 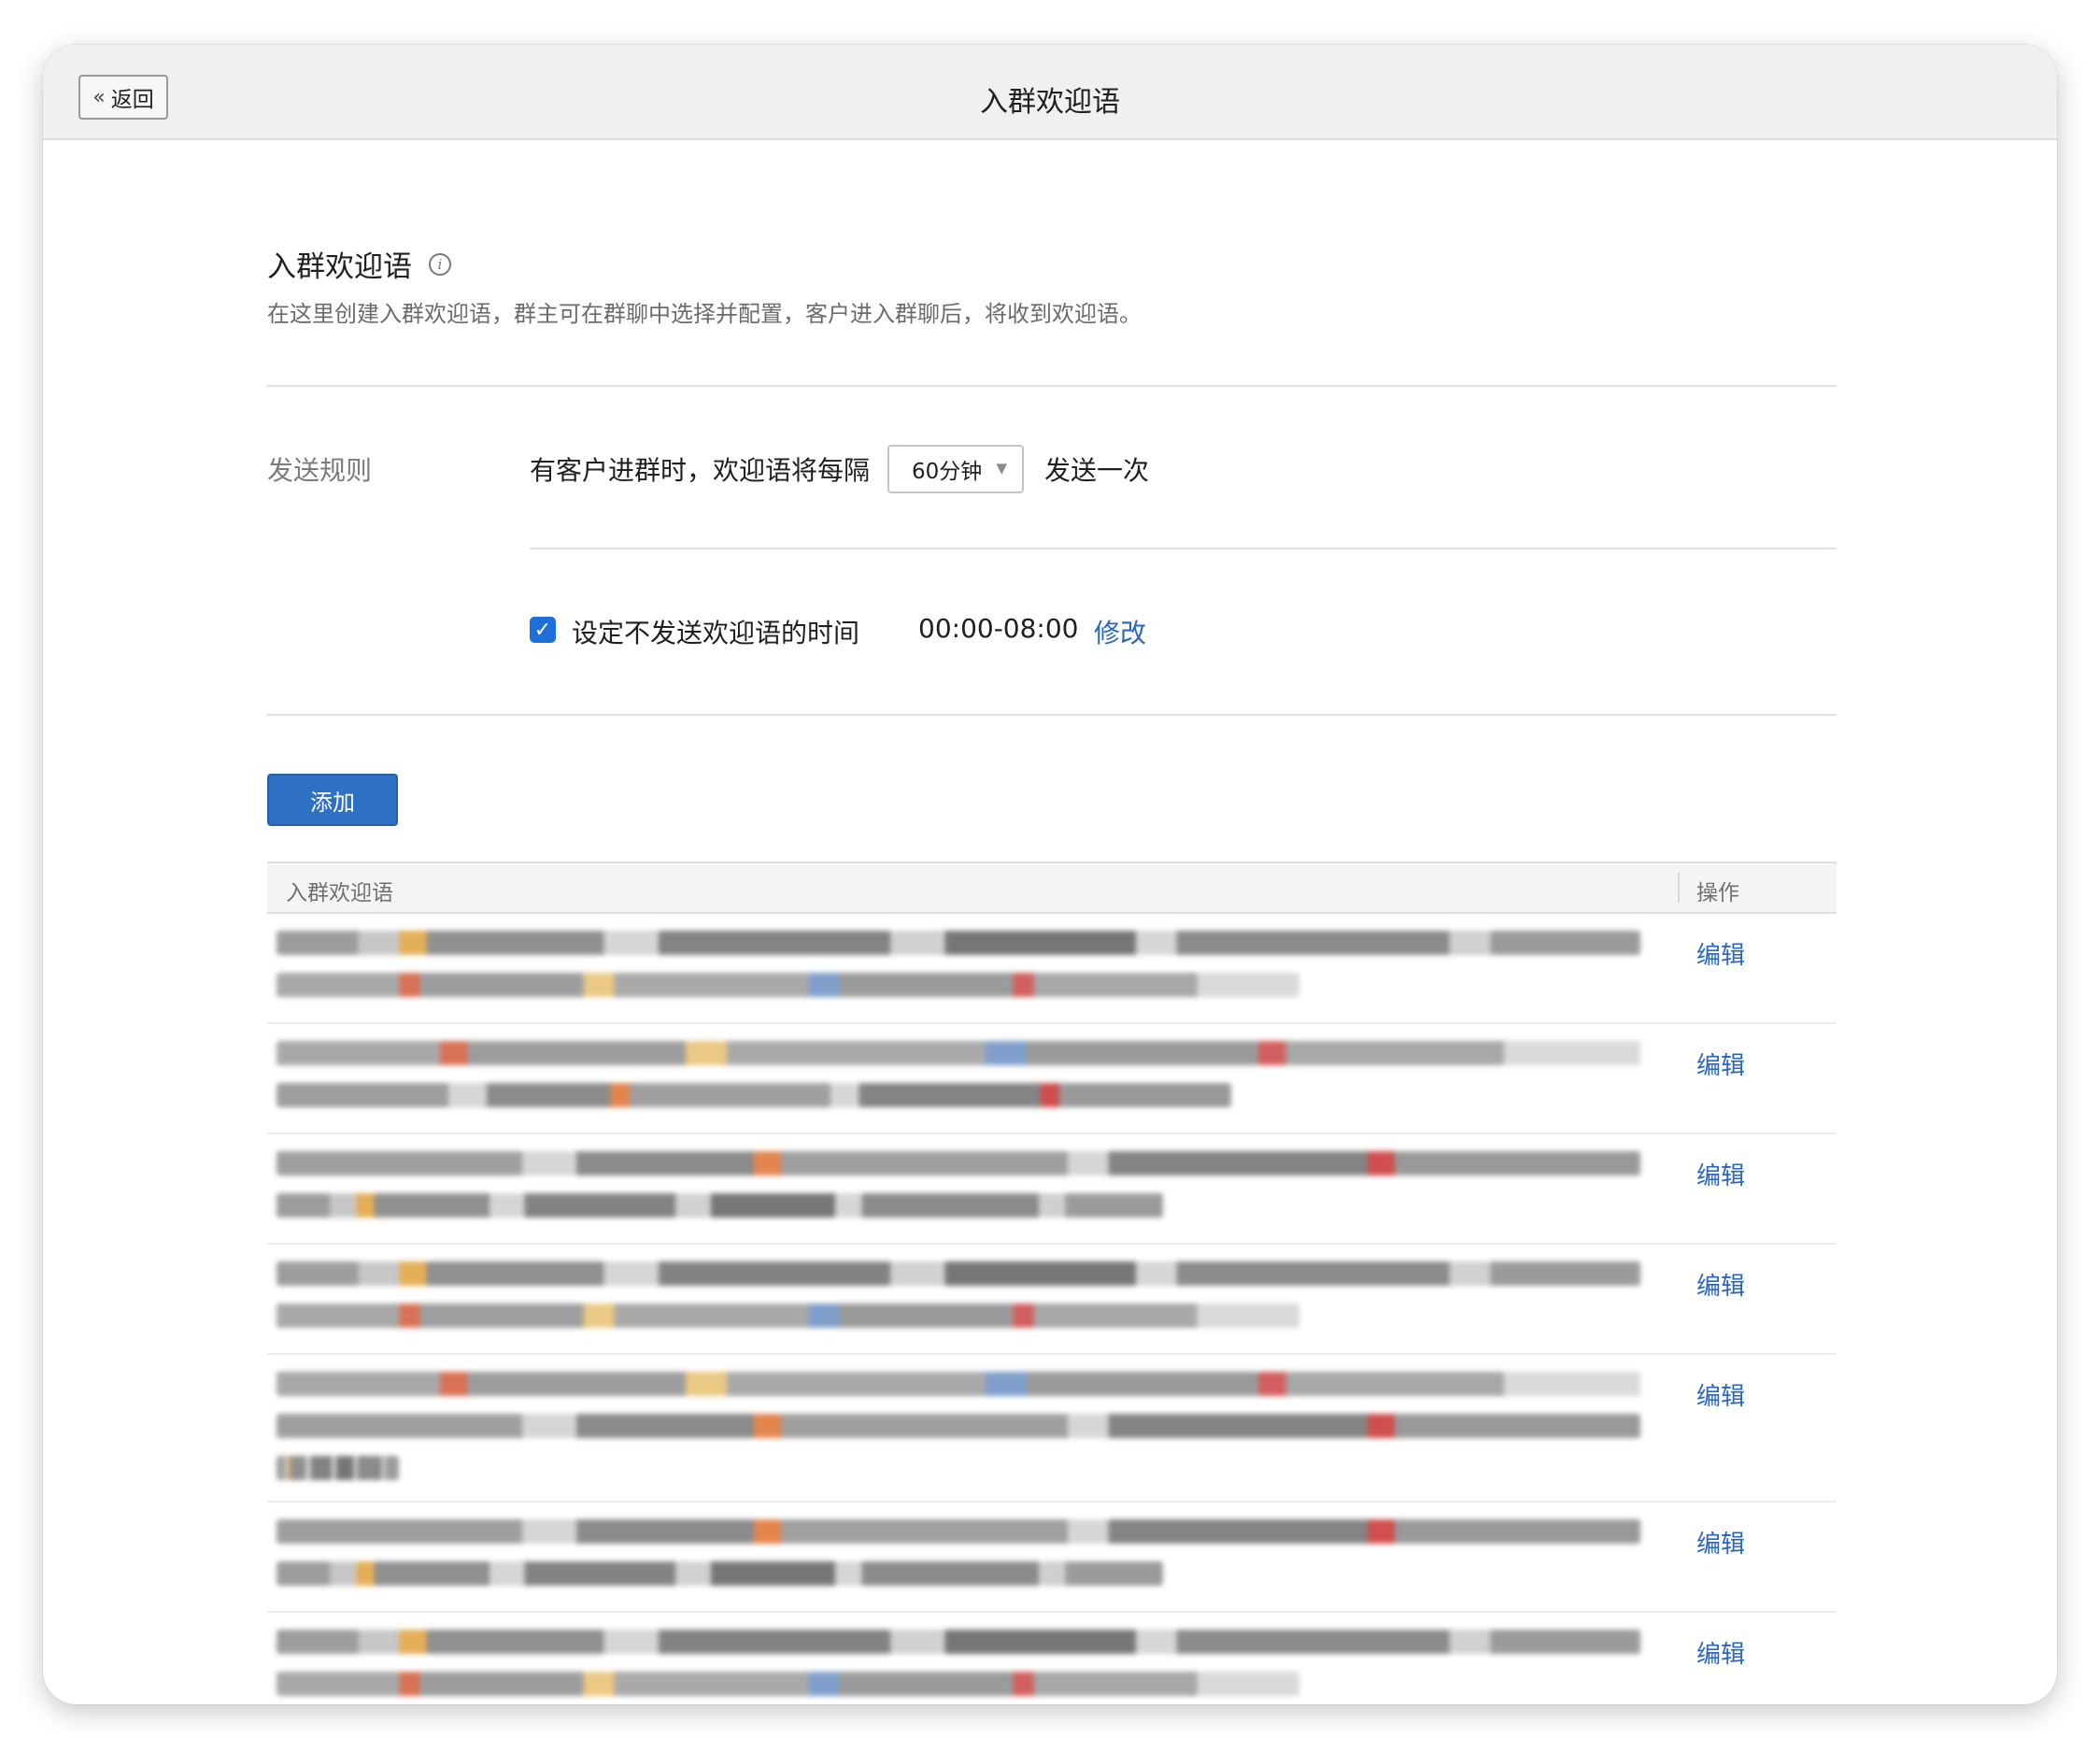 What do you see at coordinates (716, 633) in the screenshot?
I see `quiet-time-label: 设定不发送欢迎语的时间` at bounding box center [716, 633].